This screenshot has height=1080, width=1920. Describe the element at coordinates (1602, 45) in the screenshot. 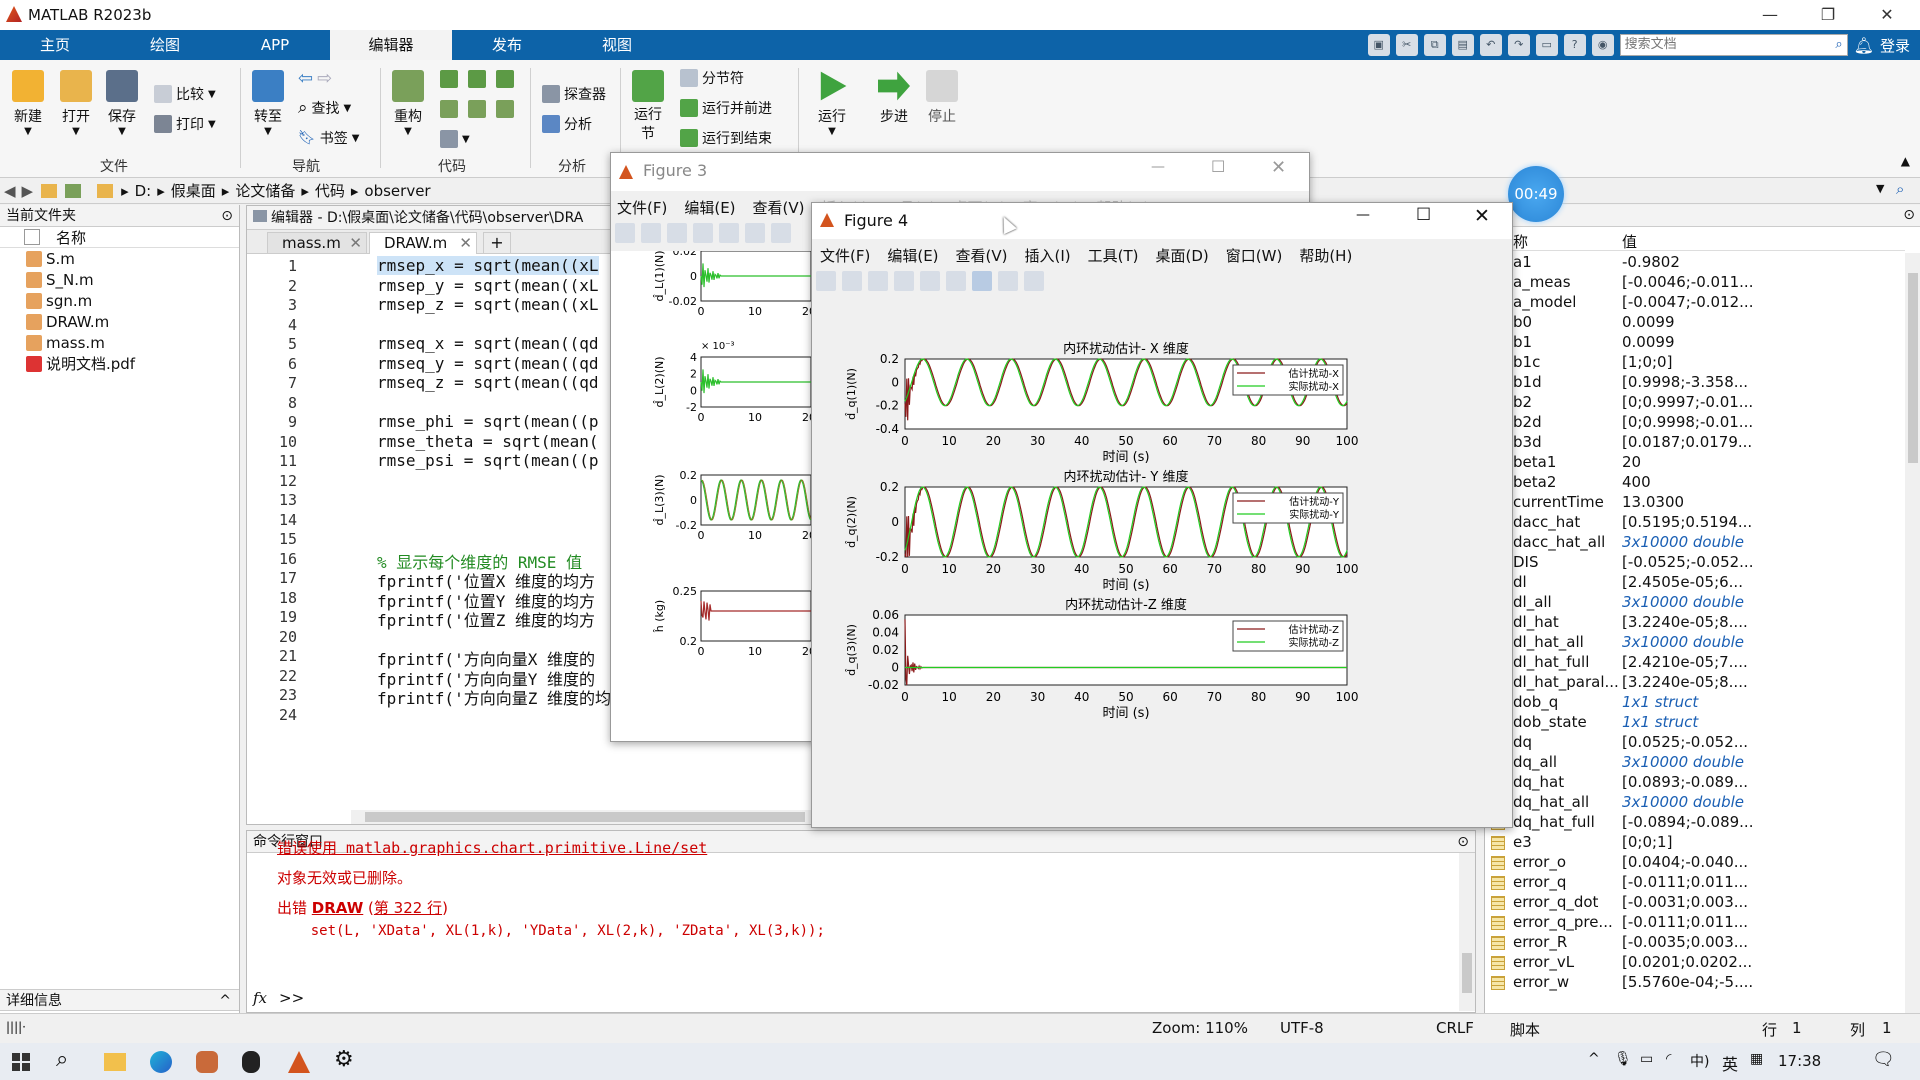

I see `community-icon: ◉` at that location.